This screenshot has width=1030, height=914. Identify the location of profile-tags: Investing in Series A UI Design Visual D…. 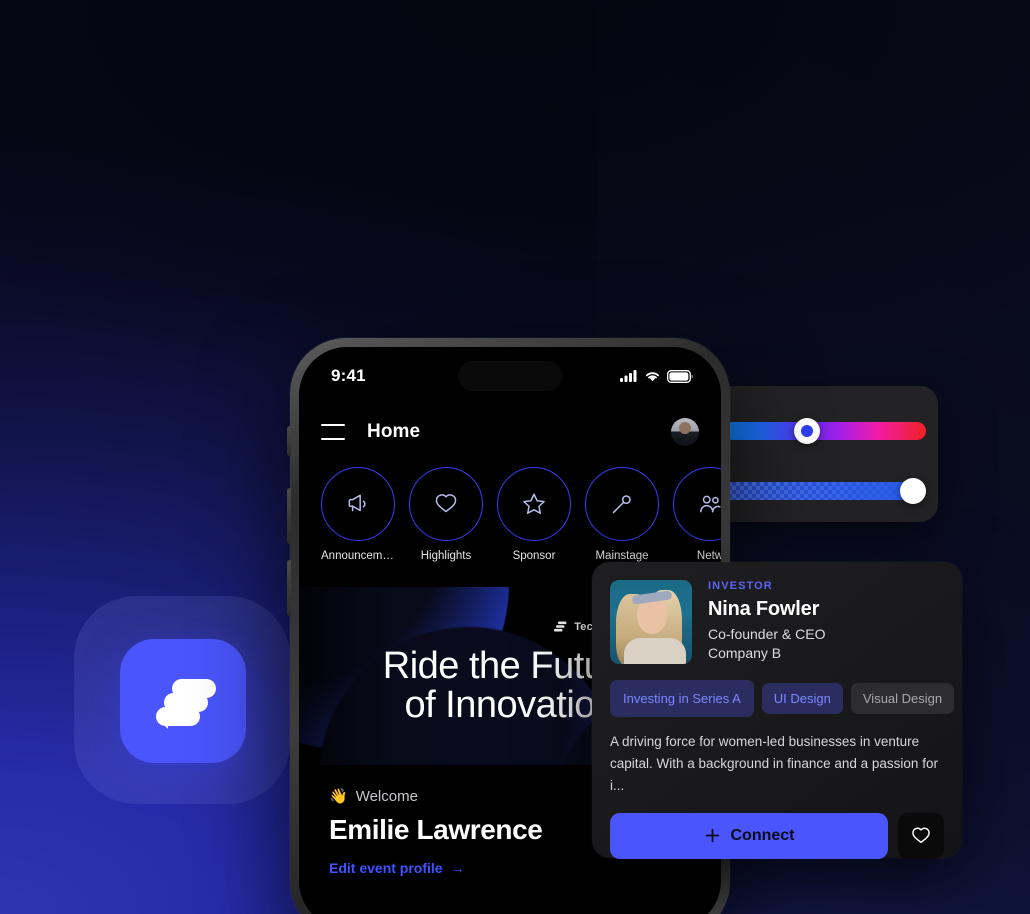
(782, 698).